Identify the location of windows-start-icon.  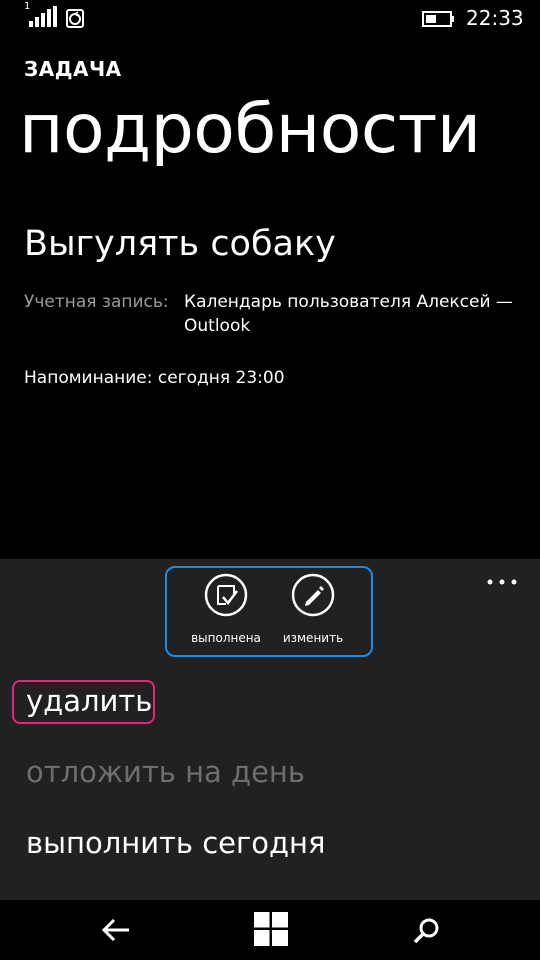
(271, 929).